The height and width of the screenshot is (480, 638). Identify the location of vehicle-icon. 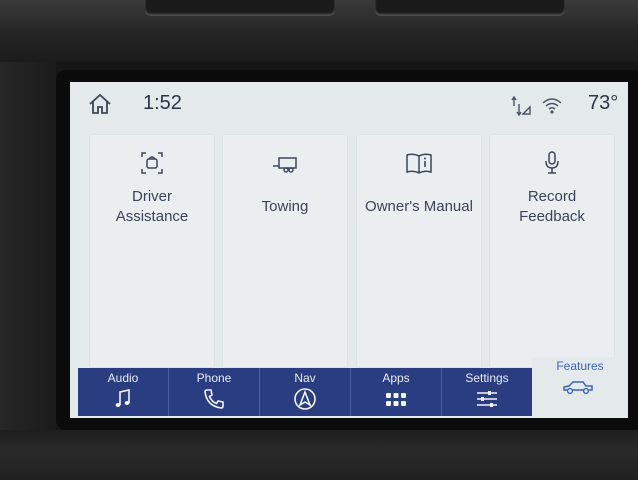
(578, 388).